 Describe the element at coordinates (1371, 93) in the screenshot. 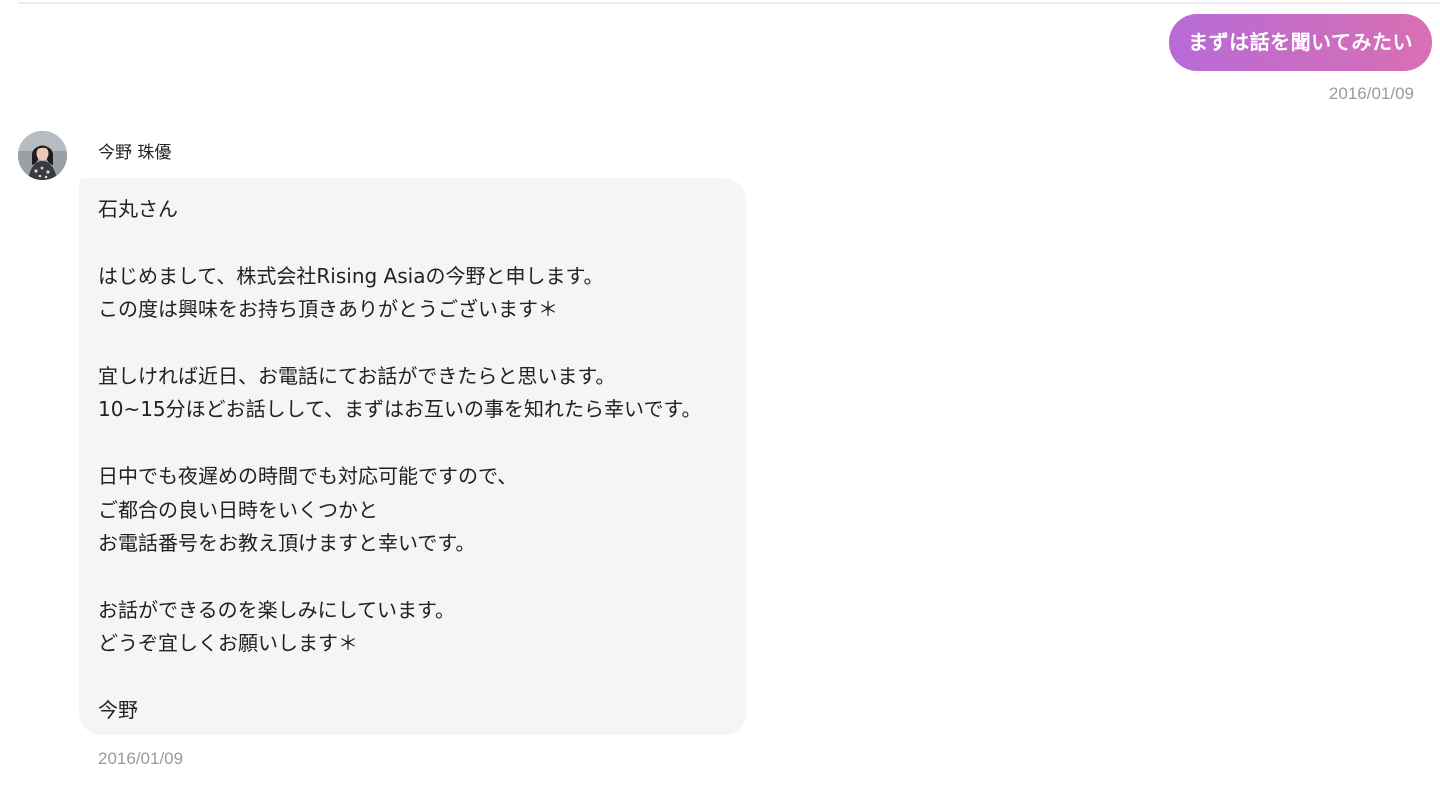

I see `sent-message-date: 2016/01/09` at that location.